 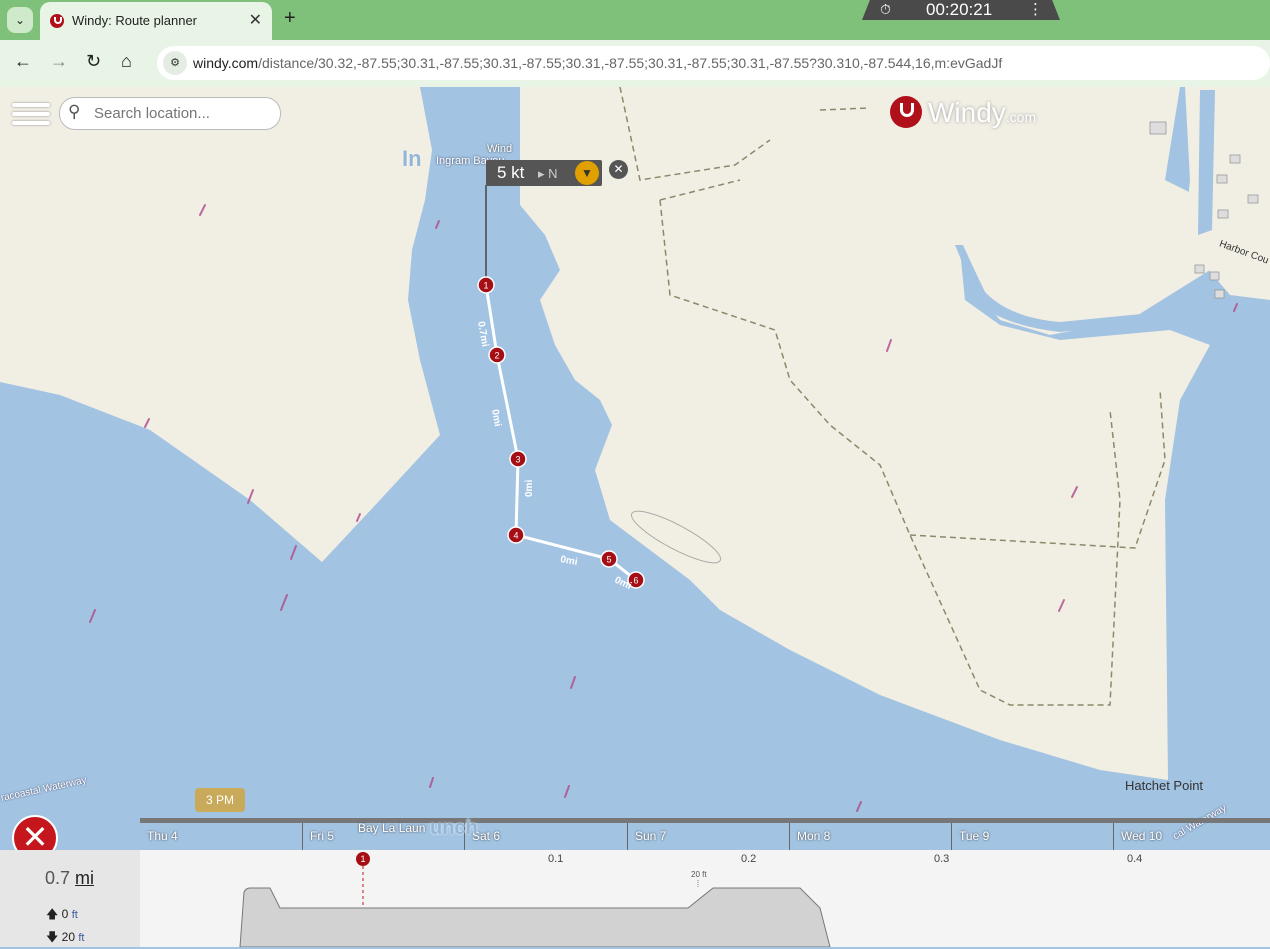 I want to click on search-box: ⚲, so click(x=170, y=113).